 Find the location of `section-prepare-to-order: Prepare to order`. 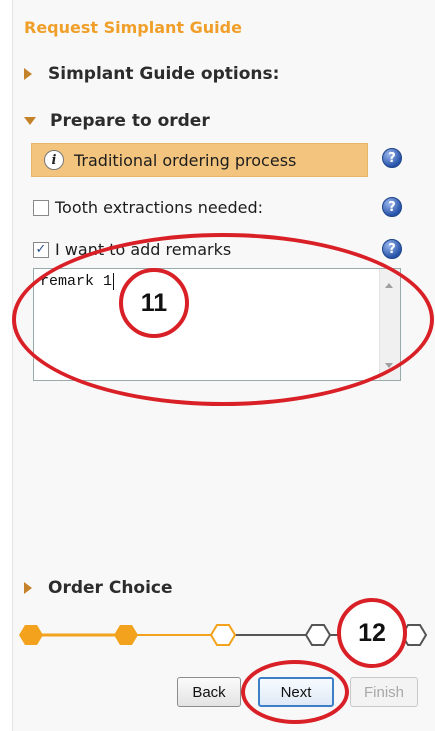

section-prepare-to-order: Prepare to order is located at coordinates (117, 121).